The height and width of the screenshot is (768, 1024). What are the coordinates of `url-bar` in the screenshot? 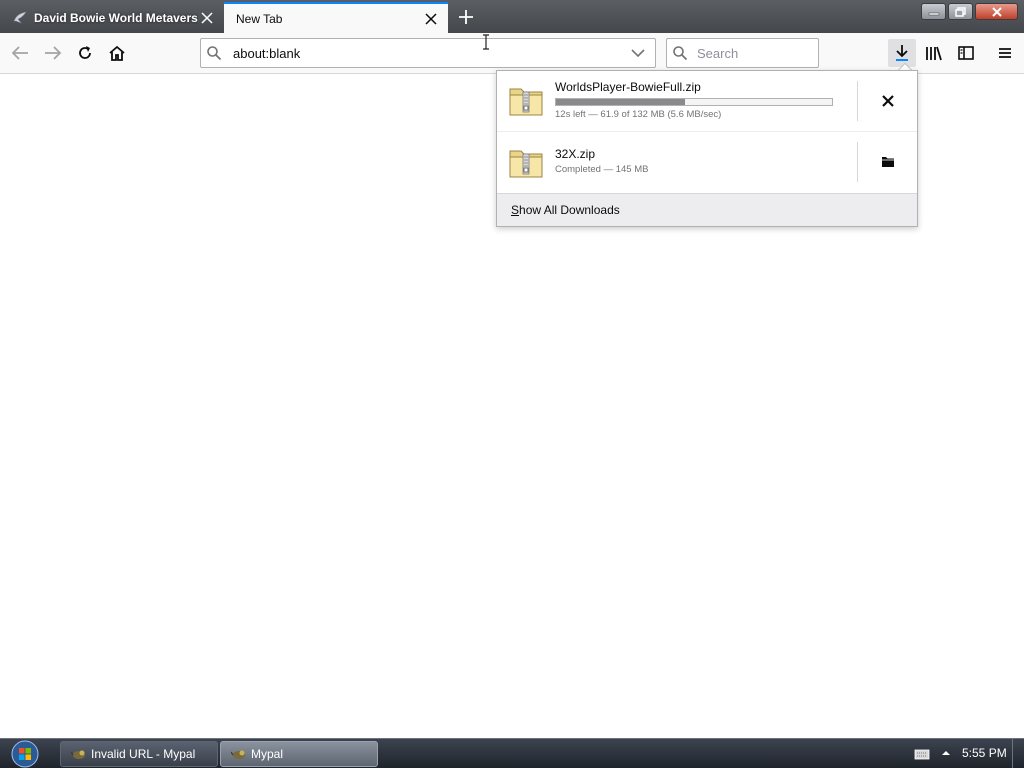 It's located at (428, 53).